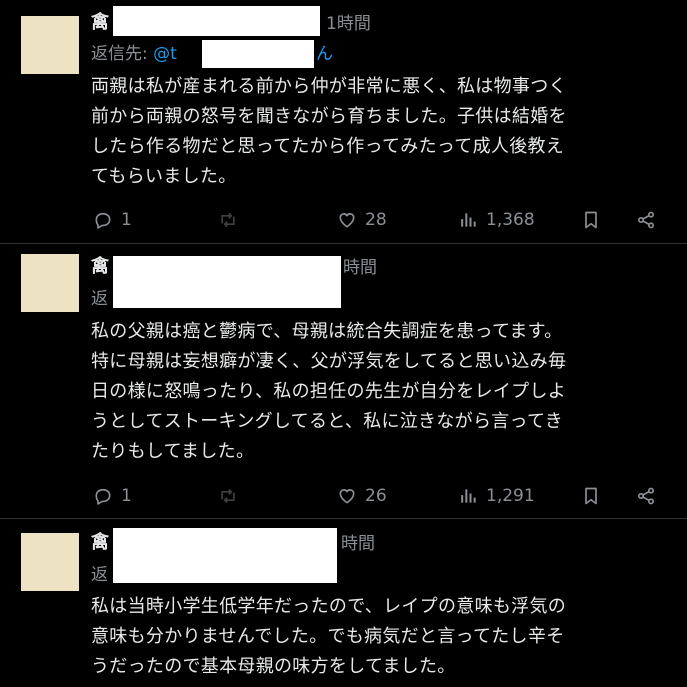 The height and width of the screenshot is (687, 687). What do you see at coordinates (328, 146) in the screenshot?
I see `text-line: したら作る物だと思ってたから作ってみたって成人後教え` at bounding box center [328, 146].